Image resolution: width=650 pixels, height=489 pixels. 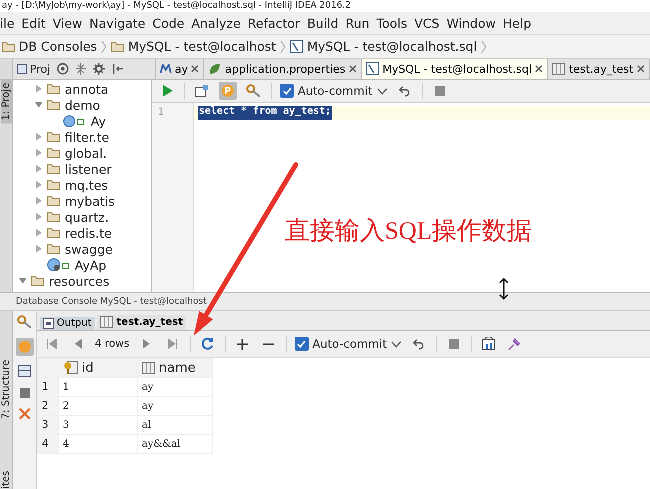 I want to click on menu-item: Help, so click(x=517, y=23).